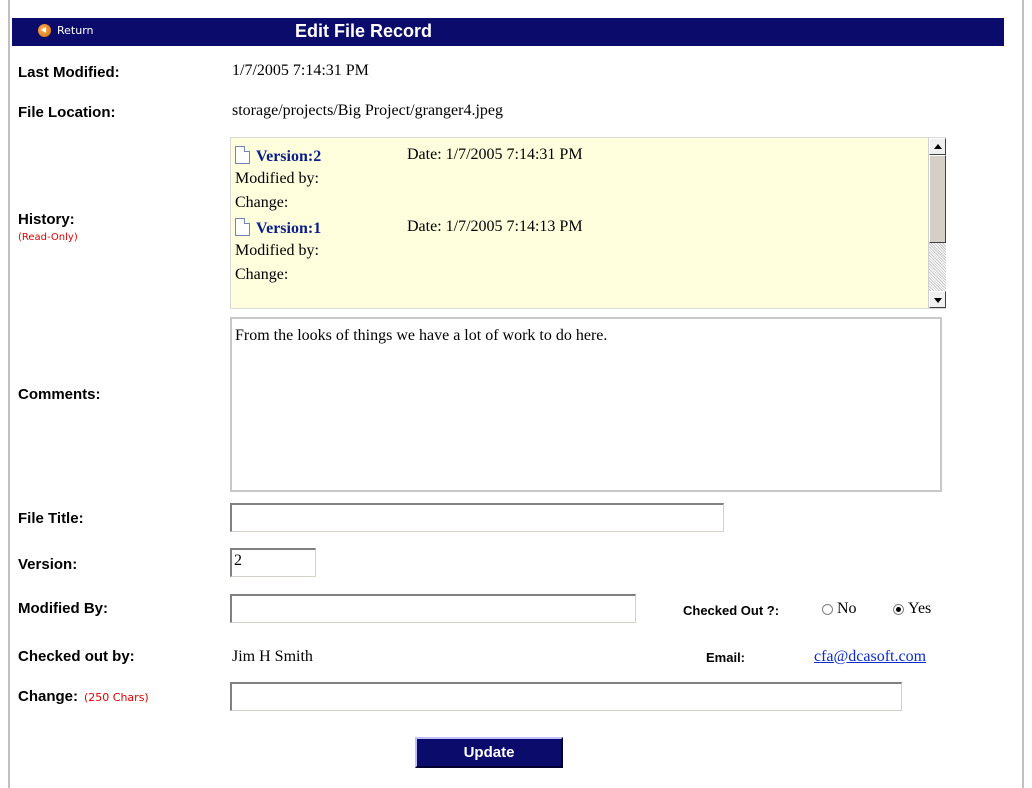 This screenshot has height=788, width=1032. What do you see at coordinates (495, 154) in the screenshot?
I see `history-date: Date: 1/7/2005 7:14:31 PM` at bounding box center [495, 154].